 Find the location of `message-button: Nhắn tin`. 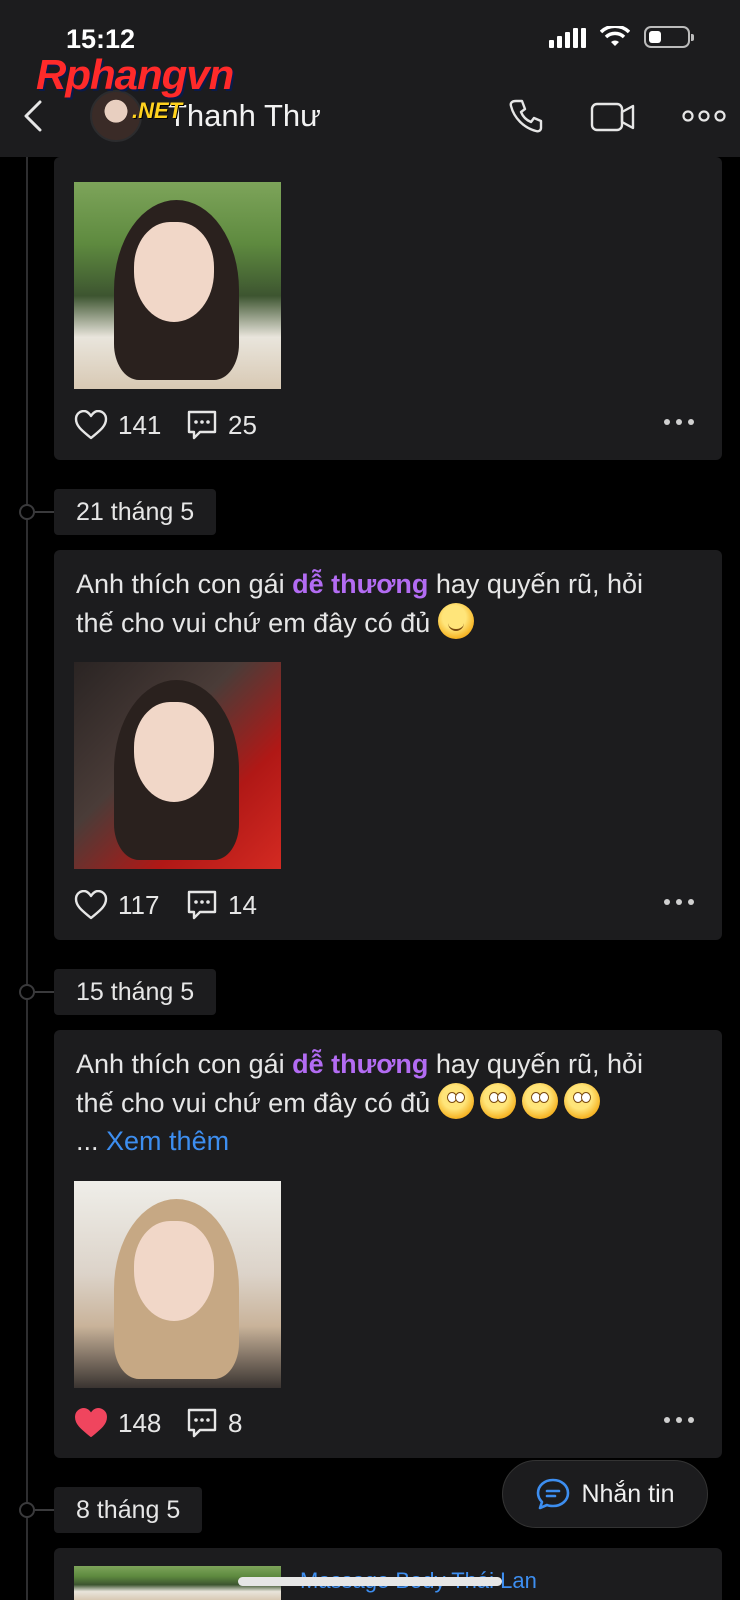

message-button: Nhắn tin is located at coordinates (605, 1494).